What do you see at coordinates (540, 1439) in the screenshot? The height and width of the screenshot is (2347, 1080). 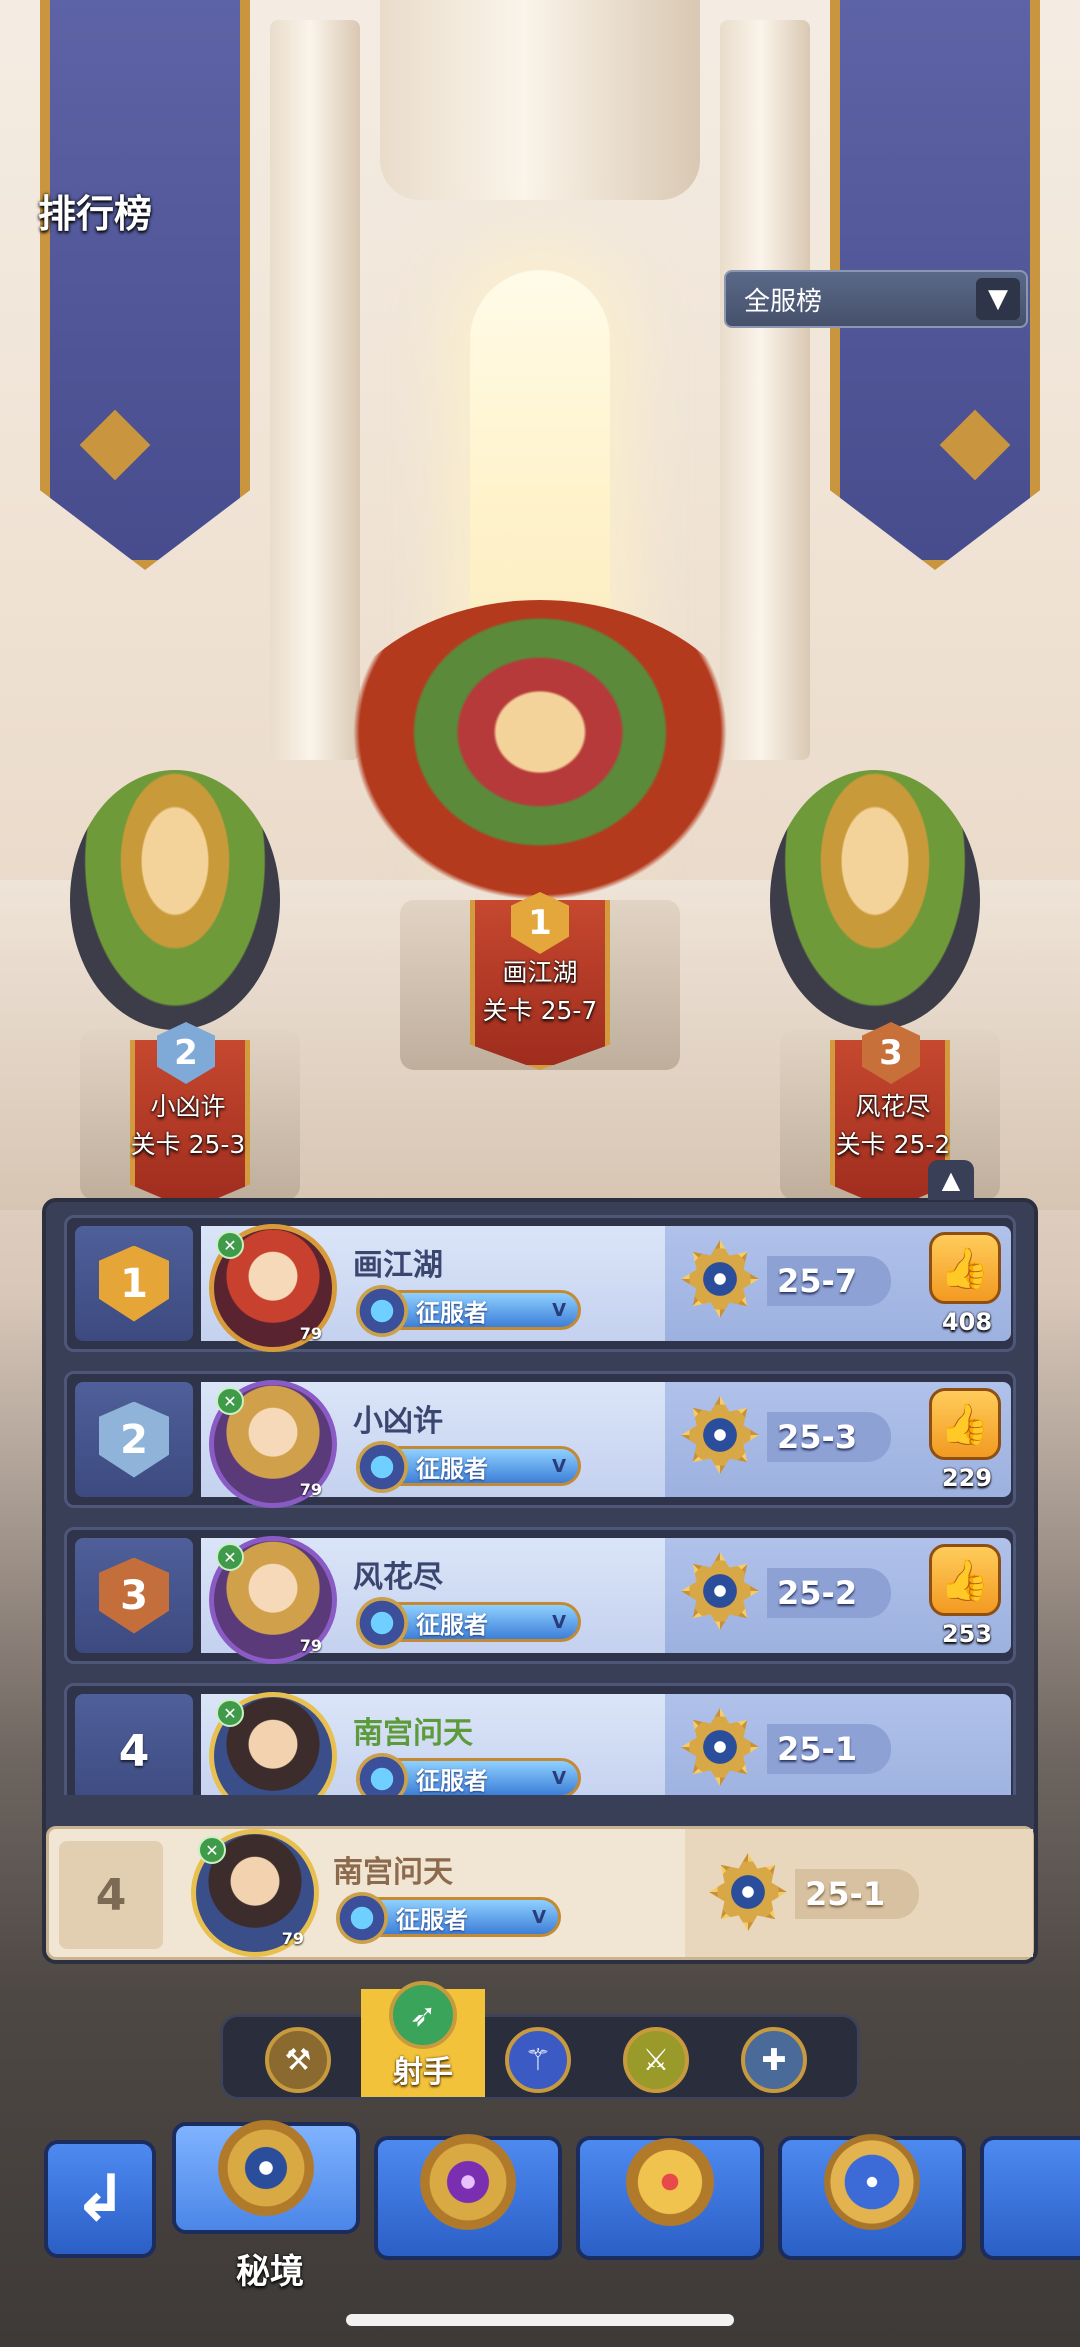 I see `ranking-row: 2 ✕ 79 小凶许 征服者 V 25-3 👍 229` at bounding box center [540, 1439].